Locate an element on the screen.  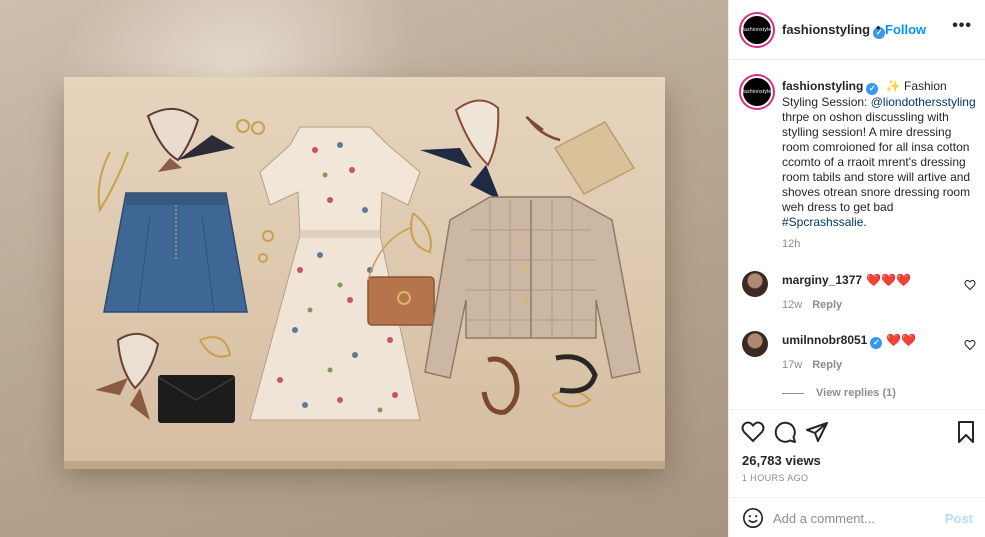
comment-meta: 12w Reply is located at coordinates (812, 305).